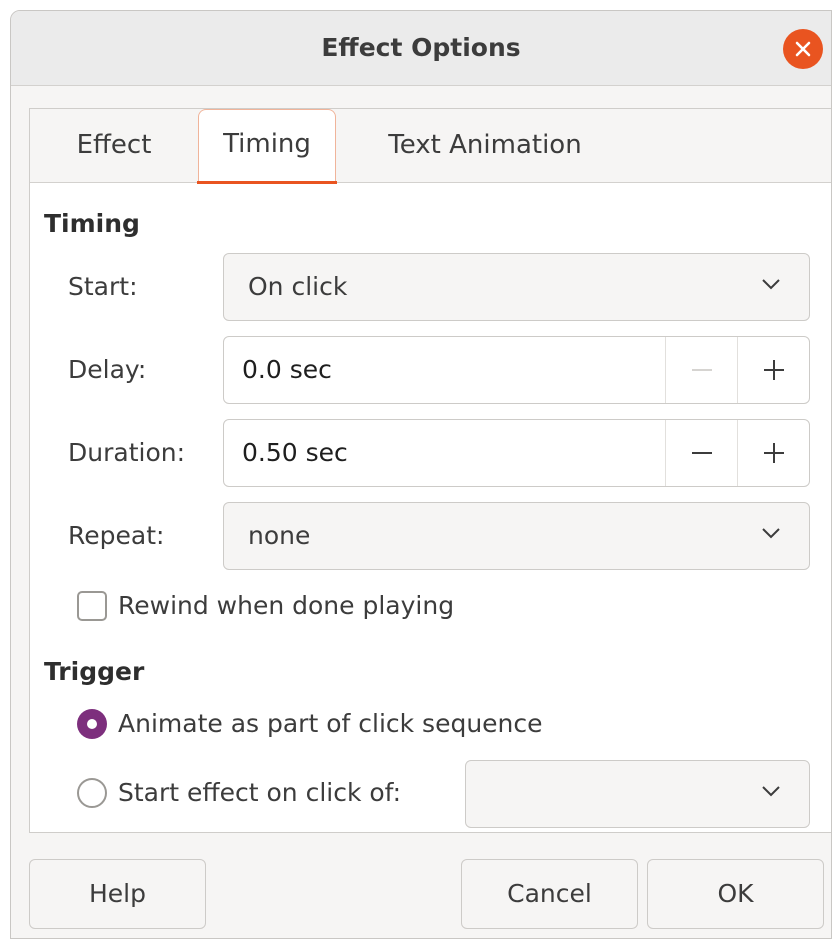  I want to click on delay-decrement-button, so click(701, 370).